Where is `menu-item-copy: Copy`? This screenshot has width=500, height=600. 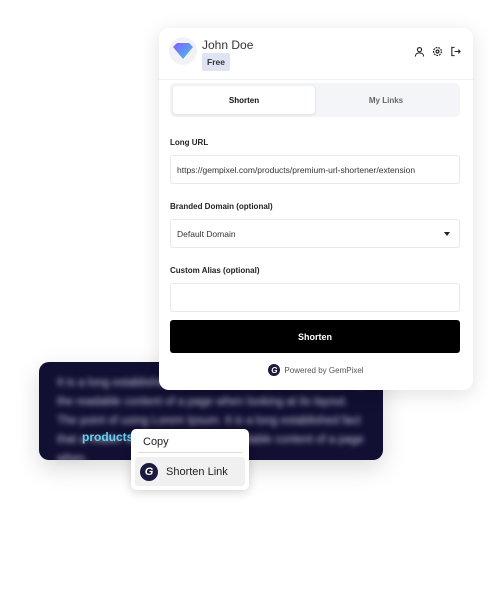
menu-item-copy: Copy is located at coordinates (190, 442).